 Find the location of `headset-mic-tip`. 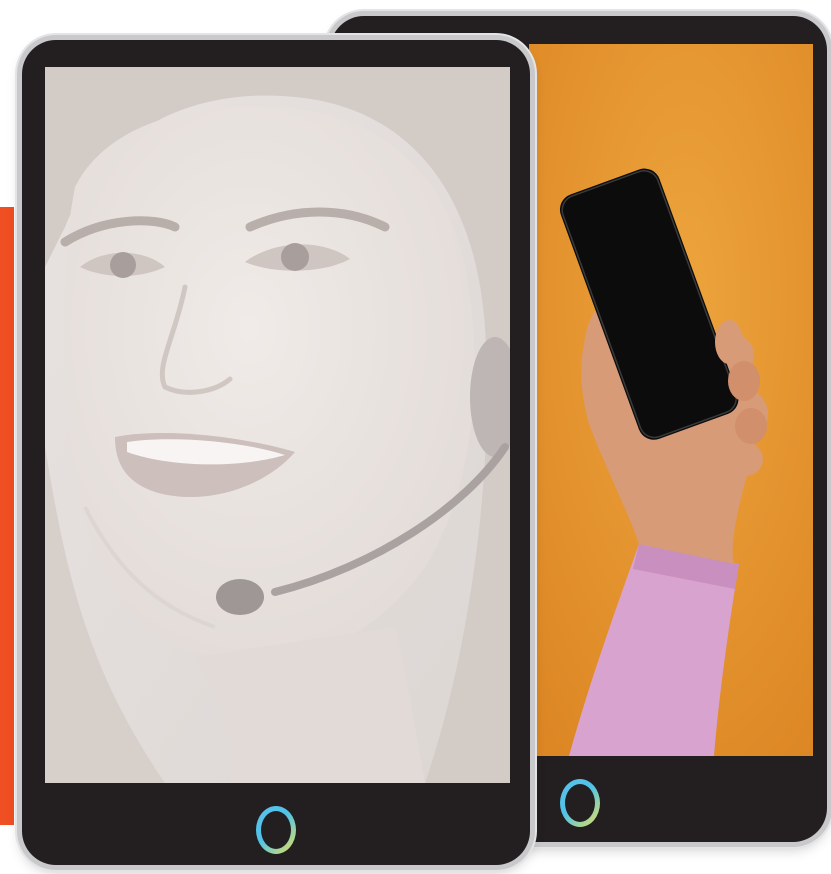

headset-mic-tip is located at coordinates (240, 597).